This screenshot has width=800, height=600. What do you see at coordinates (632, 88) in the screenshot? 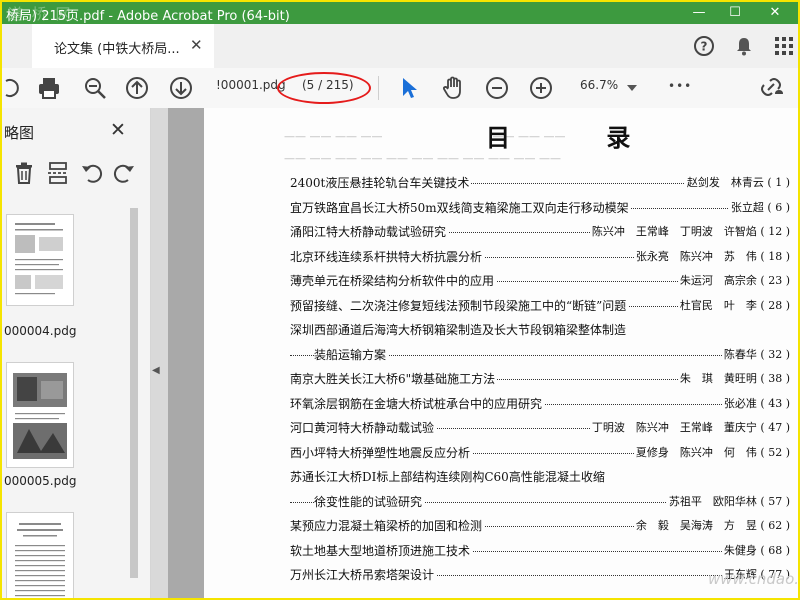
I see `zoom-dropdown-chevron-icon` at bounding box center [632, 88].